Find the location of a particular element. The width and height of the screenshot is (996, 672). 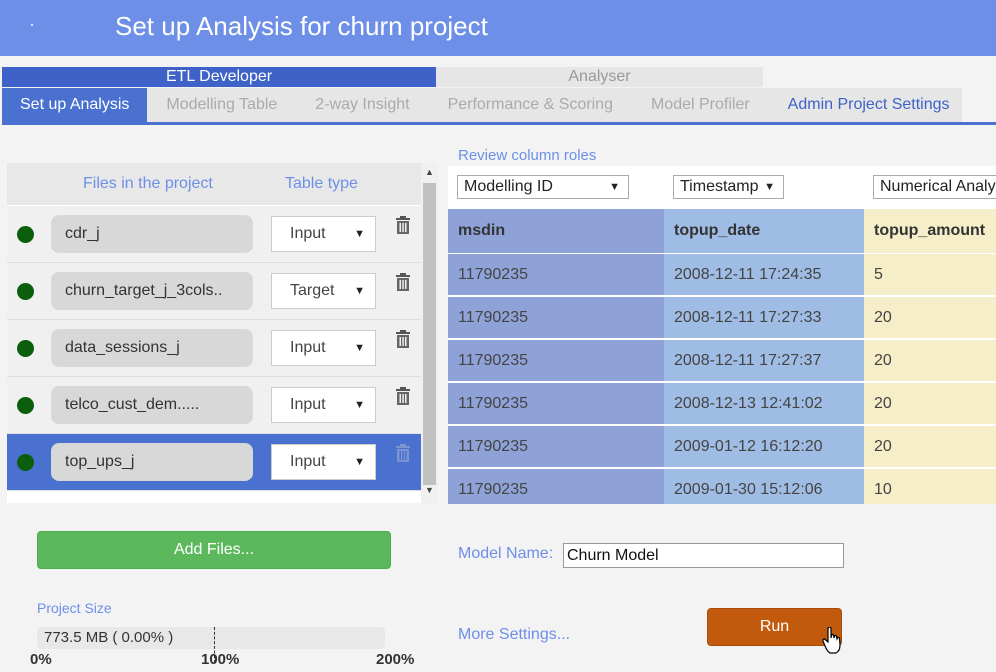

table-type-value: Target is located at coordinates (312, 290).